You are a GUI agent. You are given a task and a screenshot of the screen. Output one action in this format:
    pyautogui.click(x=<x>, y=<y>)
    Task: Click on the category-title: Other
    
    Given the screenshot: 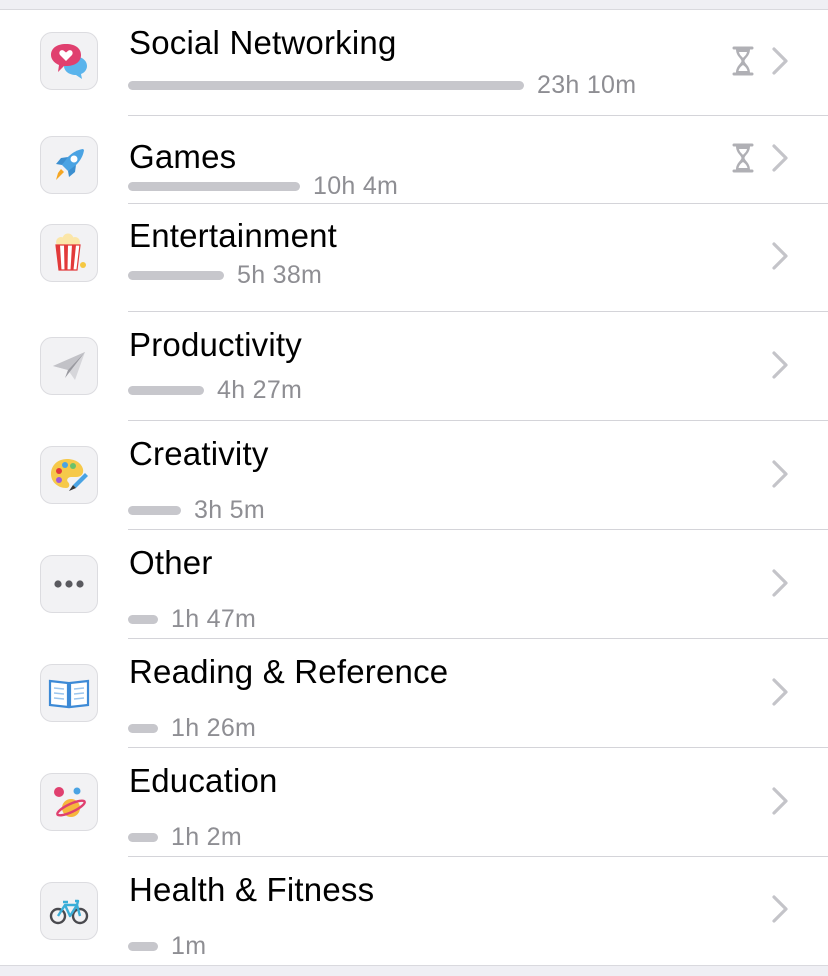 What is the action you would take?
    pyautogui.click(x=171, y=562)
    